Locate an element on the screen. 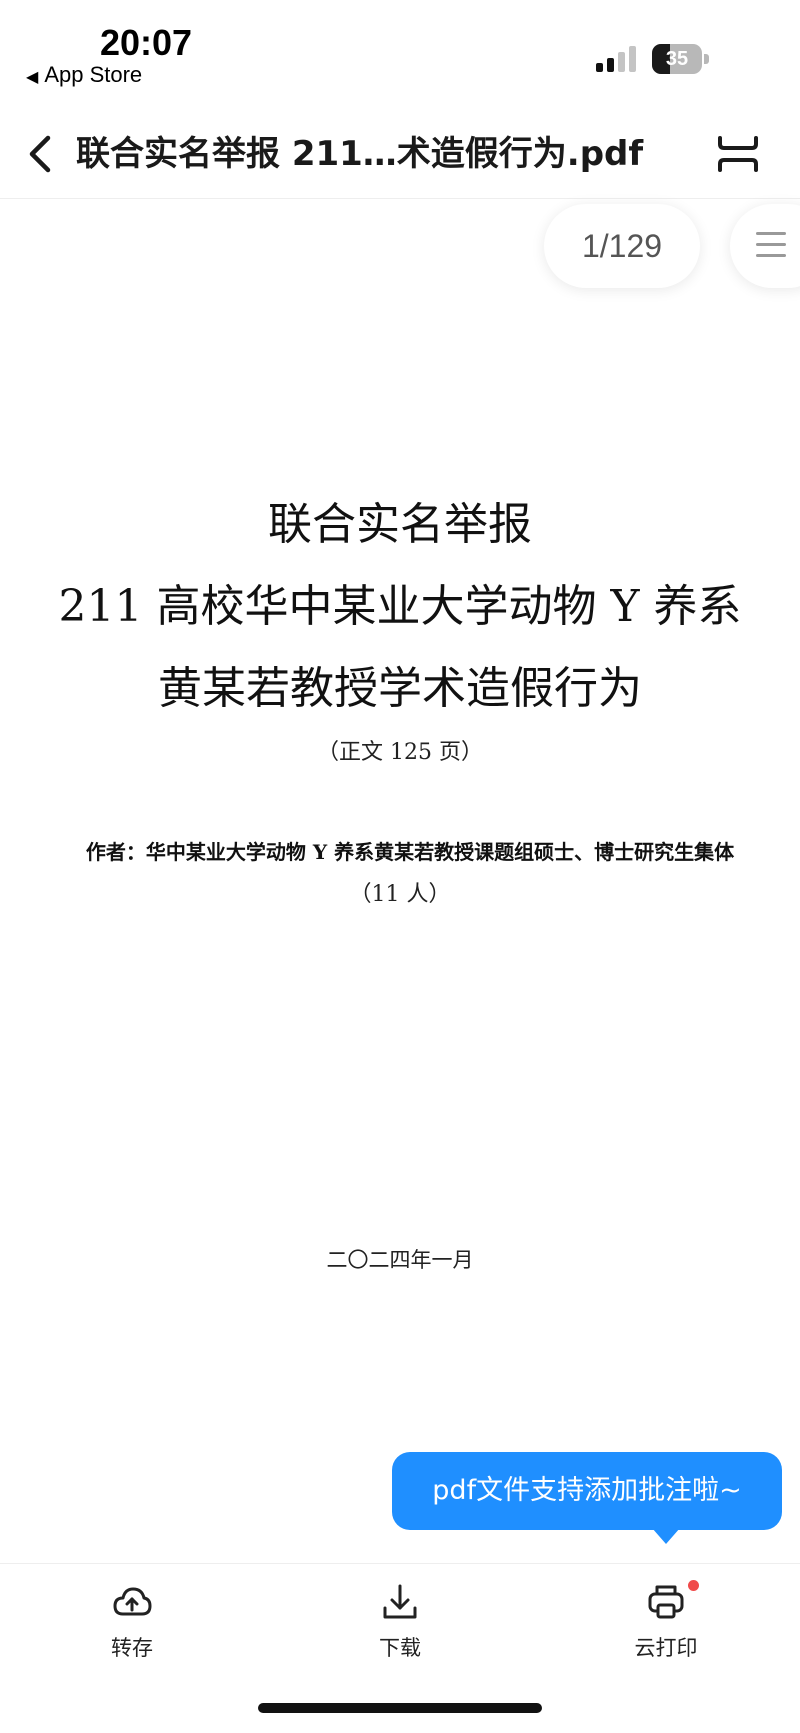 This screenshot has width=800, height=1733. home-indicator is located at coordinates (400, 1708).